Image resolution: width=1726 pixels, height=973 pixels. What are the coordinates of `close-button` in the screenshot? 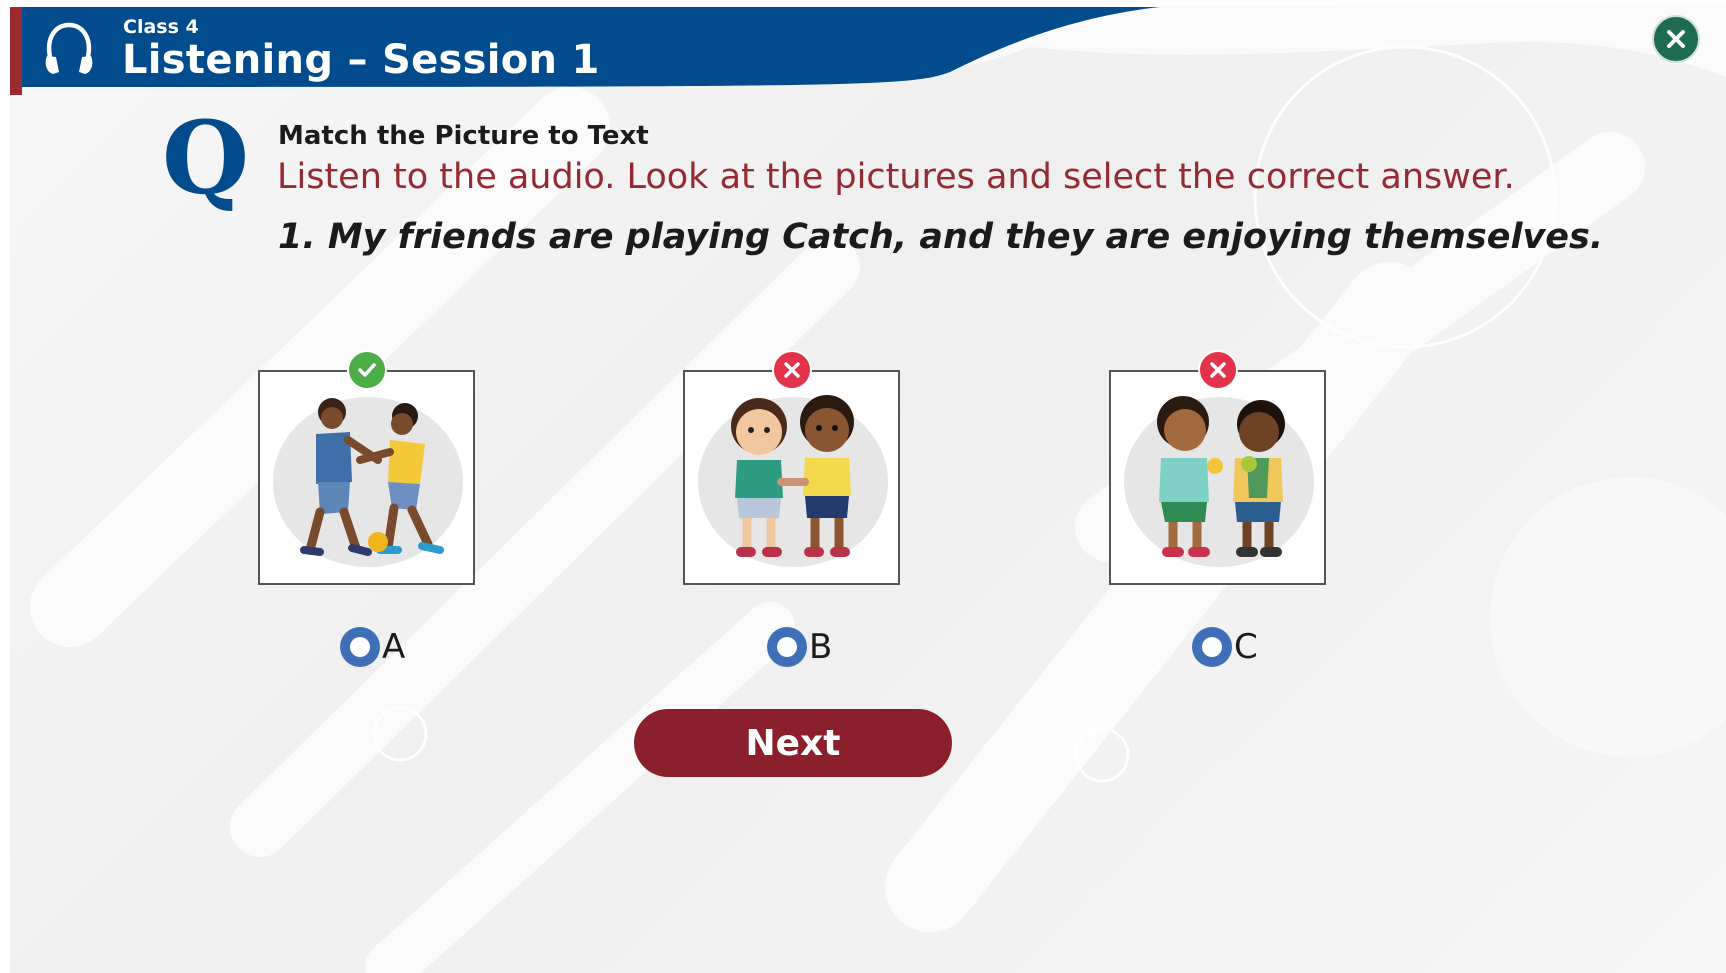 It's located at (1676, 39).